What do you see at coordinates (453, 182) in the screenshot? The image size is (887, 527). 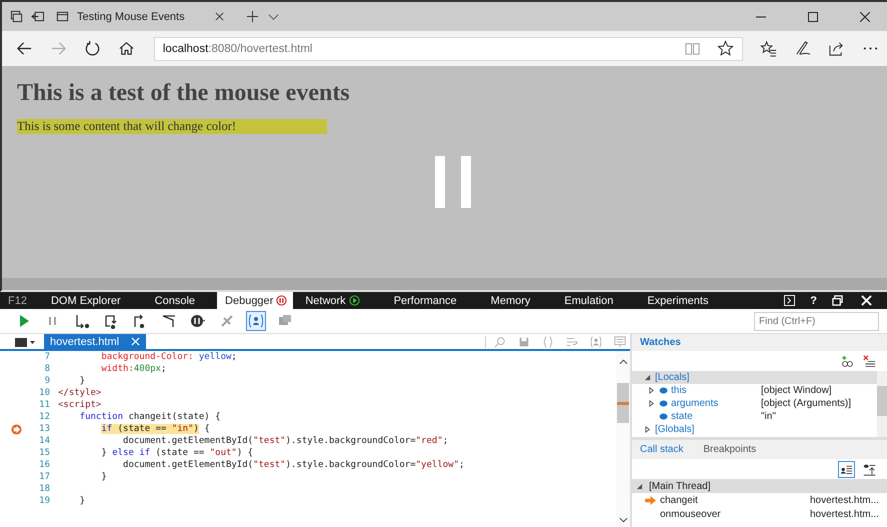 I see `pause-icon` at bounding box center [453, 182].